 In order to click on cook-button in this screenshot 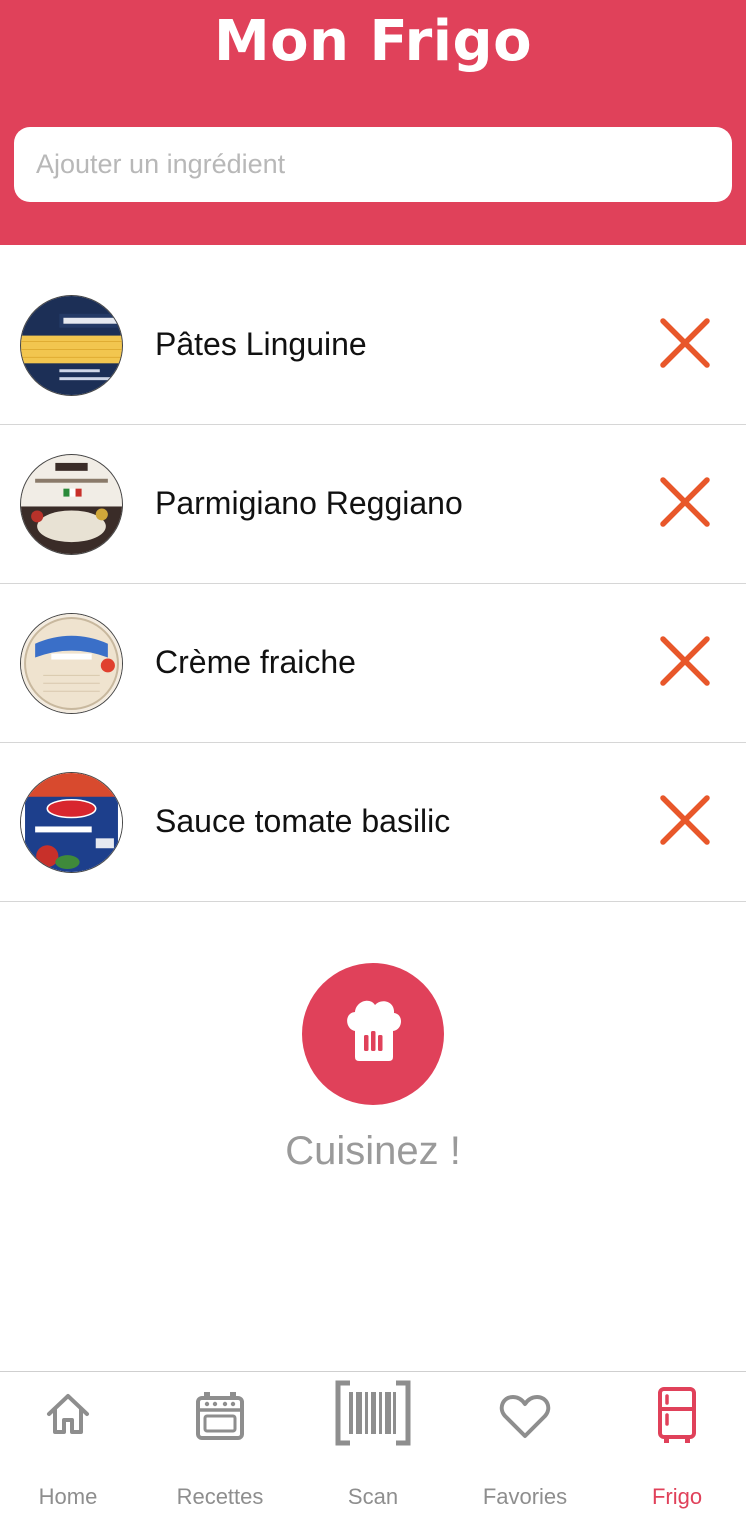, I will do `click(373, 1034)`.